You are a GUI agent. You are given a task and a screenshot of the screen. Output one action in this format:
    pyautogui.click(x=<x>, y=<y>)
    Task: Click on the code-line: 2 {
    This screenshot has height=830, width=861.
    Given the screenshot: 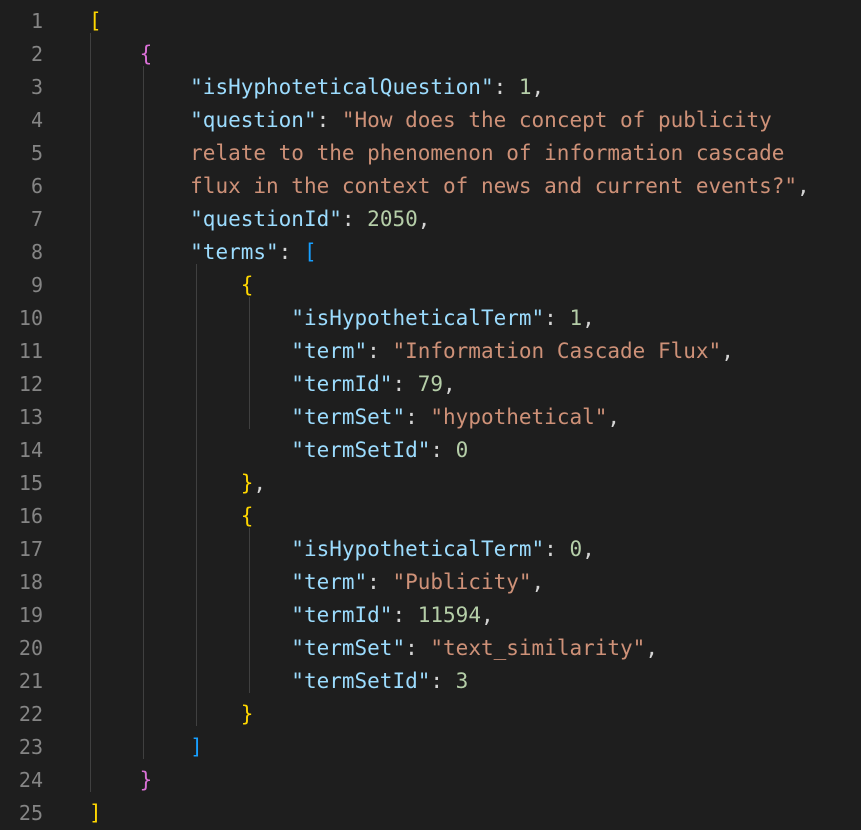 What is the action you would take?
    pyautogui.click(x=430, y=54)
    